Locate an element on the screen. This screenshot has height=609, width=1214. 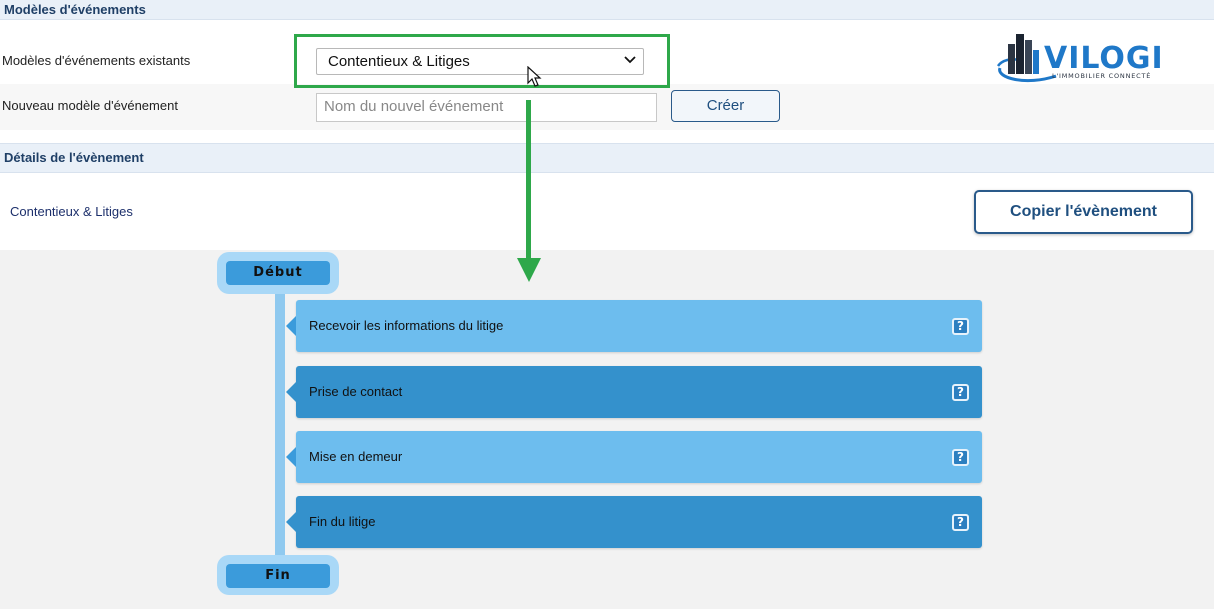
event-name: Contentieux & Litiges is located at coordinates (71, 211).